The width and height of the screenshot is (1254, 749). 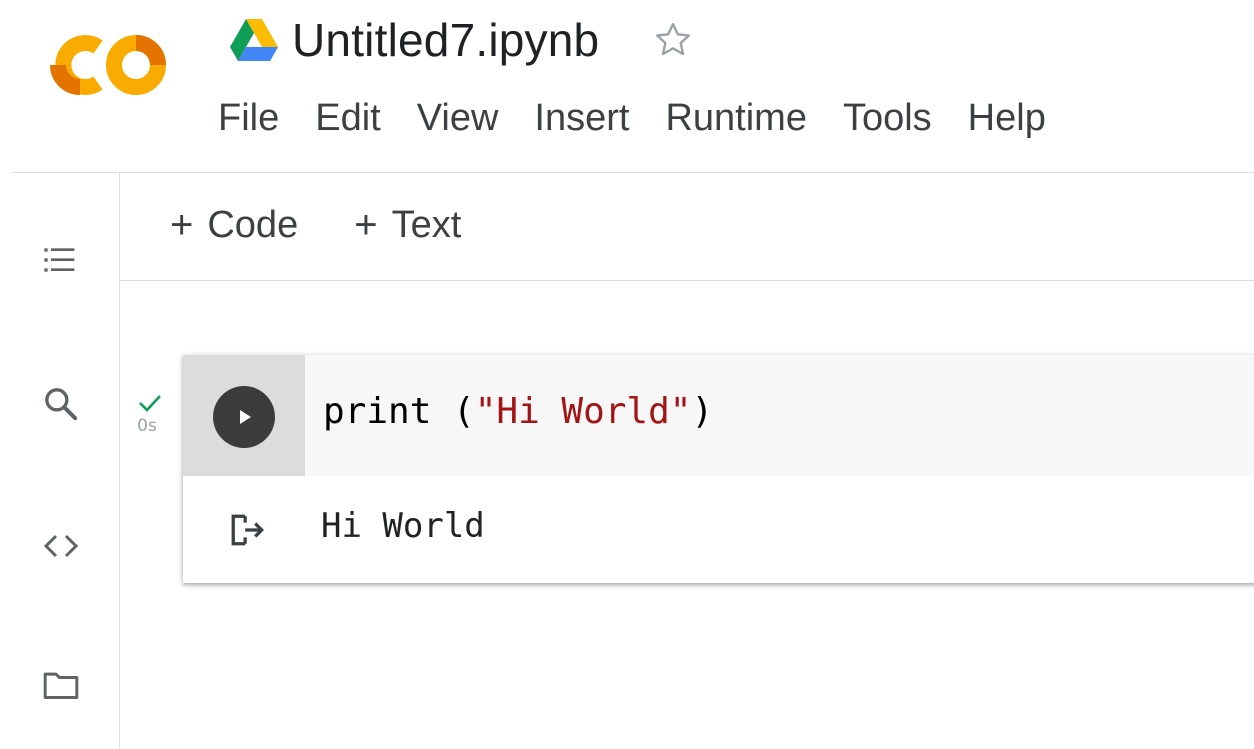 I want to click on google-drive-icon, so click(x=255, y=40).